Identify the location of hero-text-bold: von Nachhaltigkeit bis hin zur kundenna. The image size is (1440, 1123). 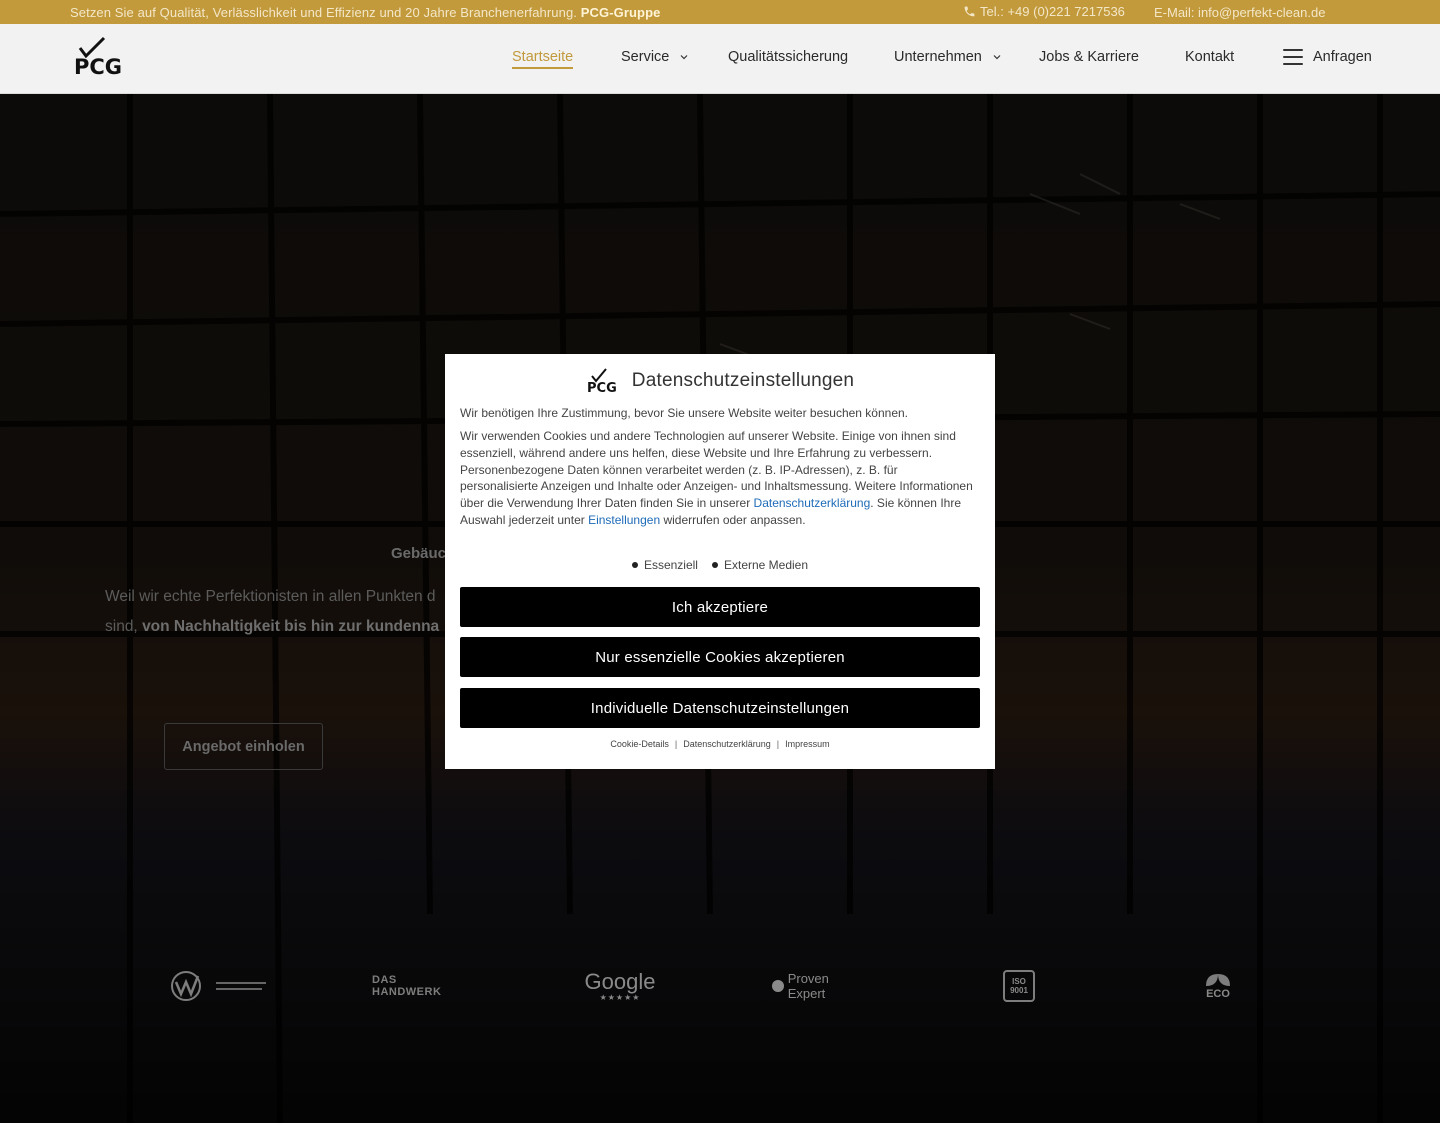
(291, 626).